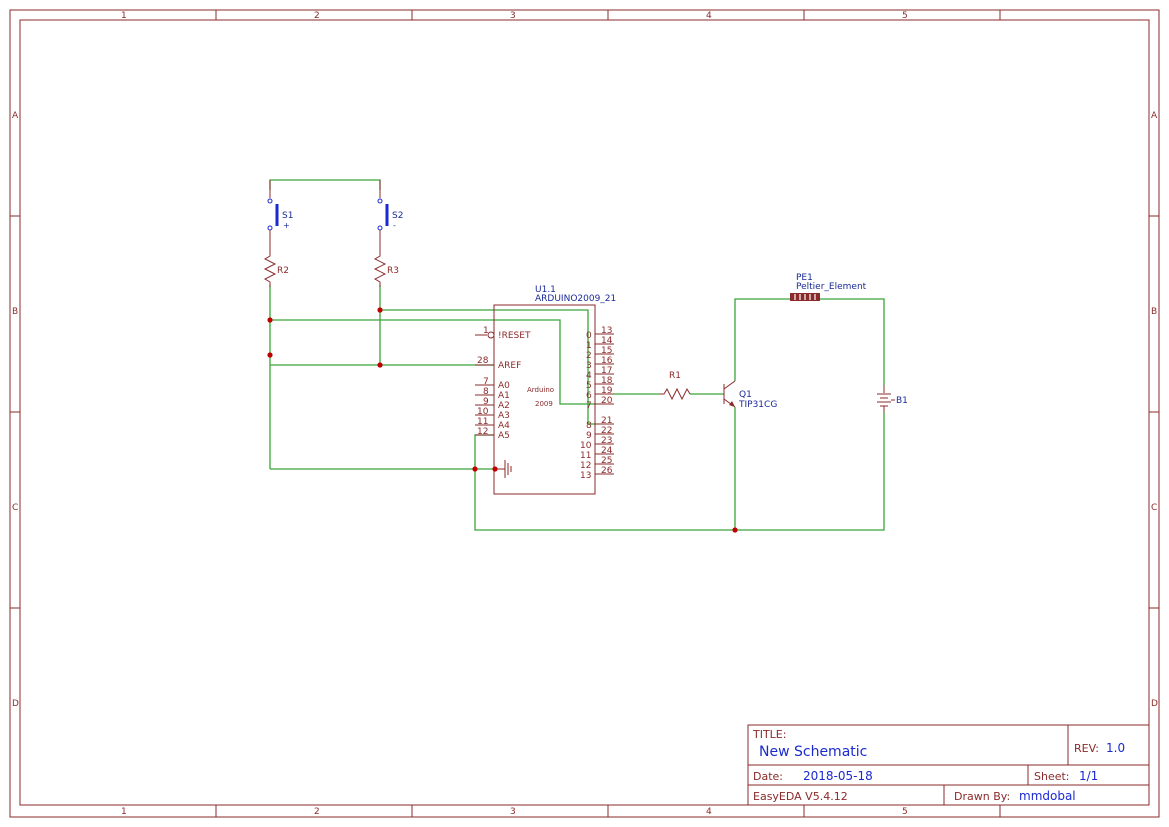 The height and width of the screenshot is (827, 1169). I want to click on r1-ref: R1, so click(675, 376).